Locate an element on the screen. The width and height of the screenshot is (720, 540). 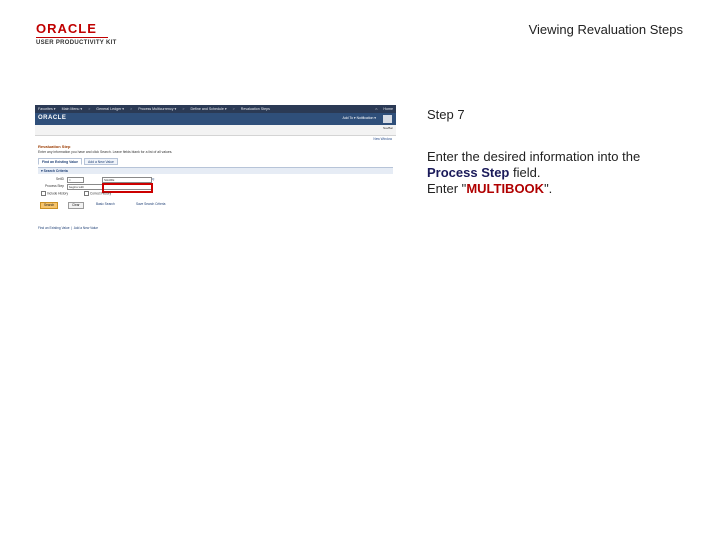
menu-define-and-schedule: Define and Schedule ▾ is located at coordinates (208, 109).